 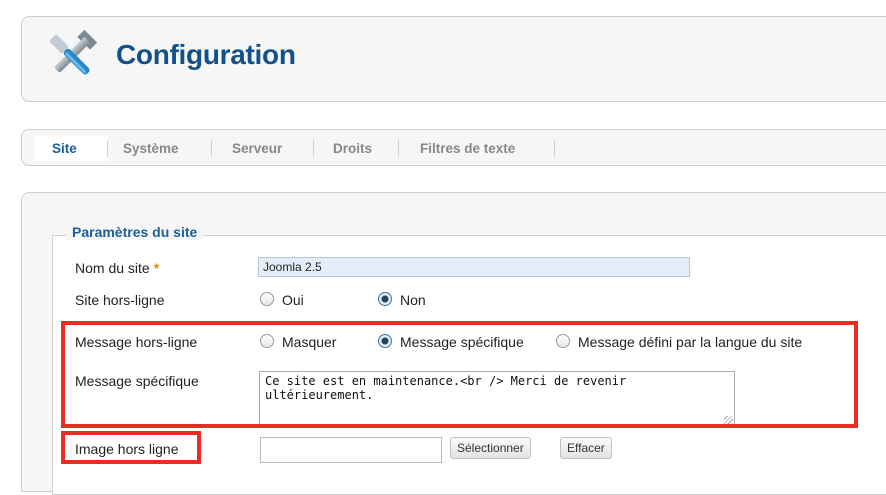 I want to click on tab-site: Site, so click(x=64, y=148).